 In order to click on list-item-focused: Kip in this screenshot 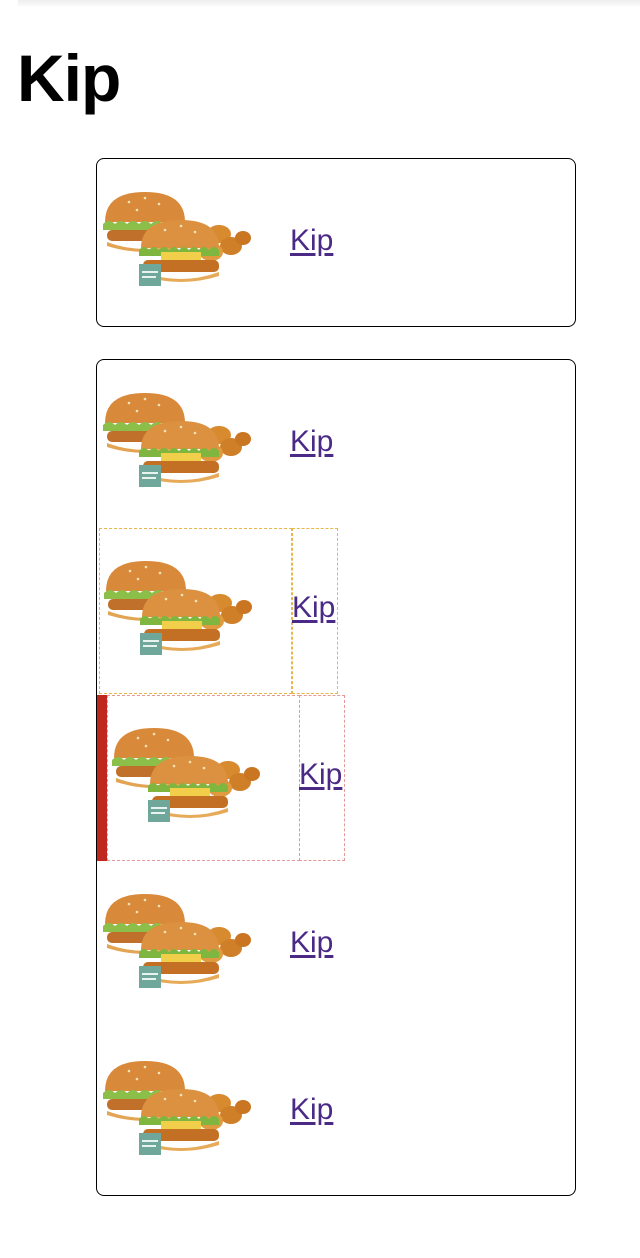, I will do `click(336, 778)`.